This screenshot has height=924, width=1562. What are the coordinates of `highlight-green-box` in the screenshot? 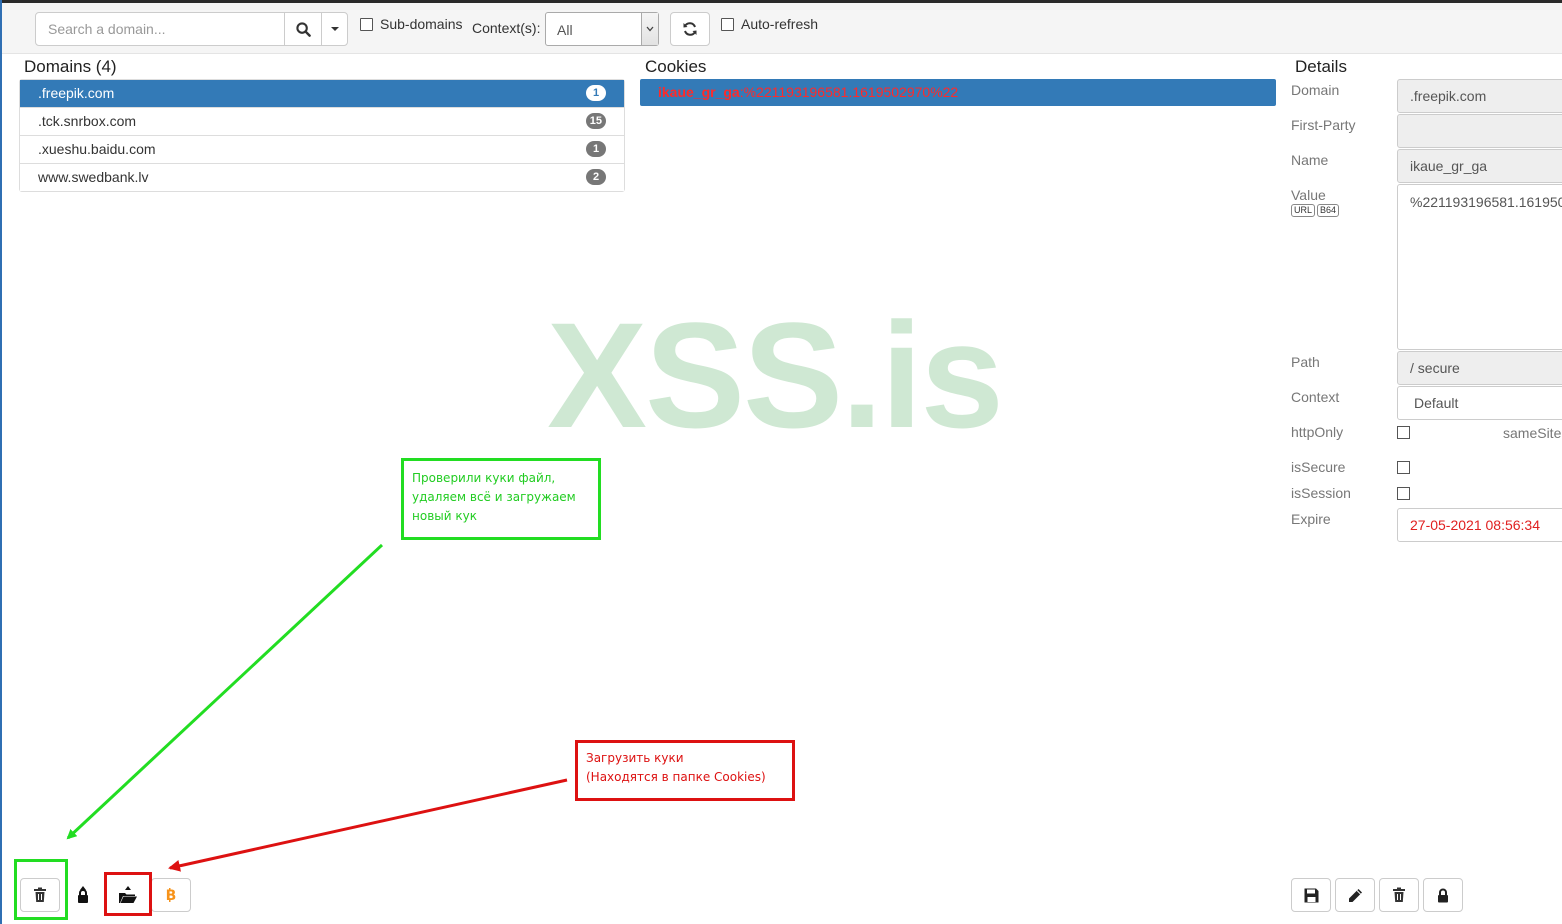 It's located at (41, 889).